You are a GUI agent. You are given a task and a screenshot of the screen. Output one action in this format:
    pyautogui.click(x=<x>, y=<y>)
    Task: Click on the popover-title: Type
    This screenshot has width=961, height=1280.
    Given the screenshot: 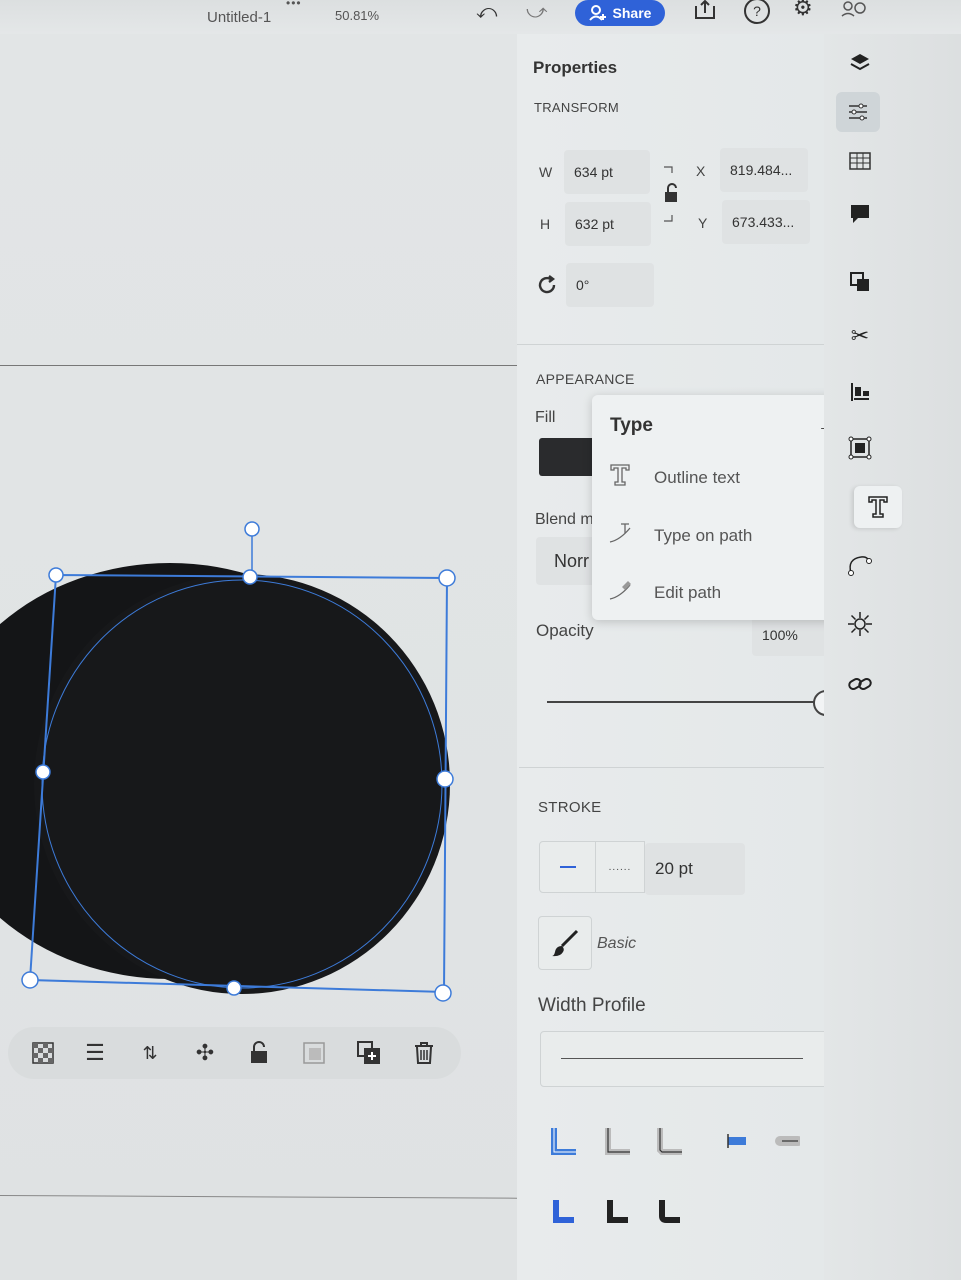 What is the action you would take?
    pyautogui.click(x=631, y=425)
    